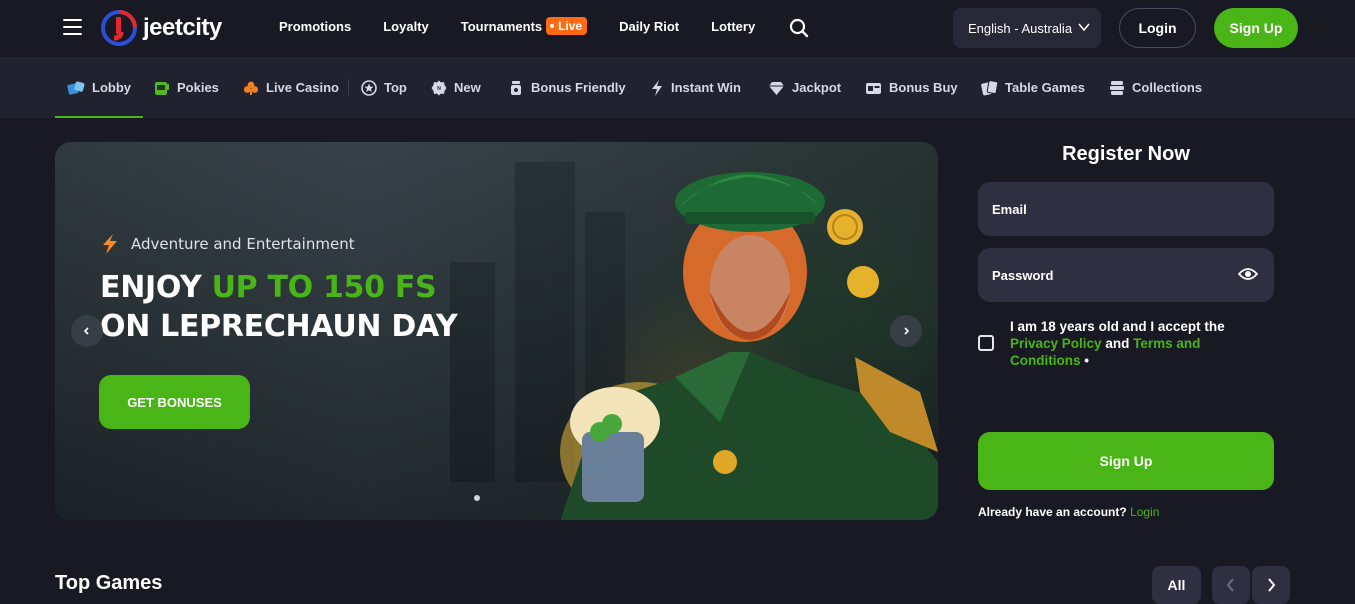 The width and height of the screenshot is (1355, 604). I want to click on category-top: Top, so click(384, 87).